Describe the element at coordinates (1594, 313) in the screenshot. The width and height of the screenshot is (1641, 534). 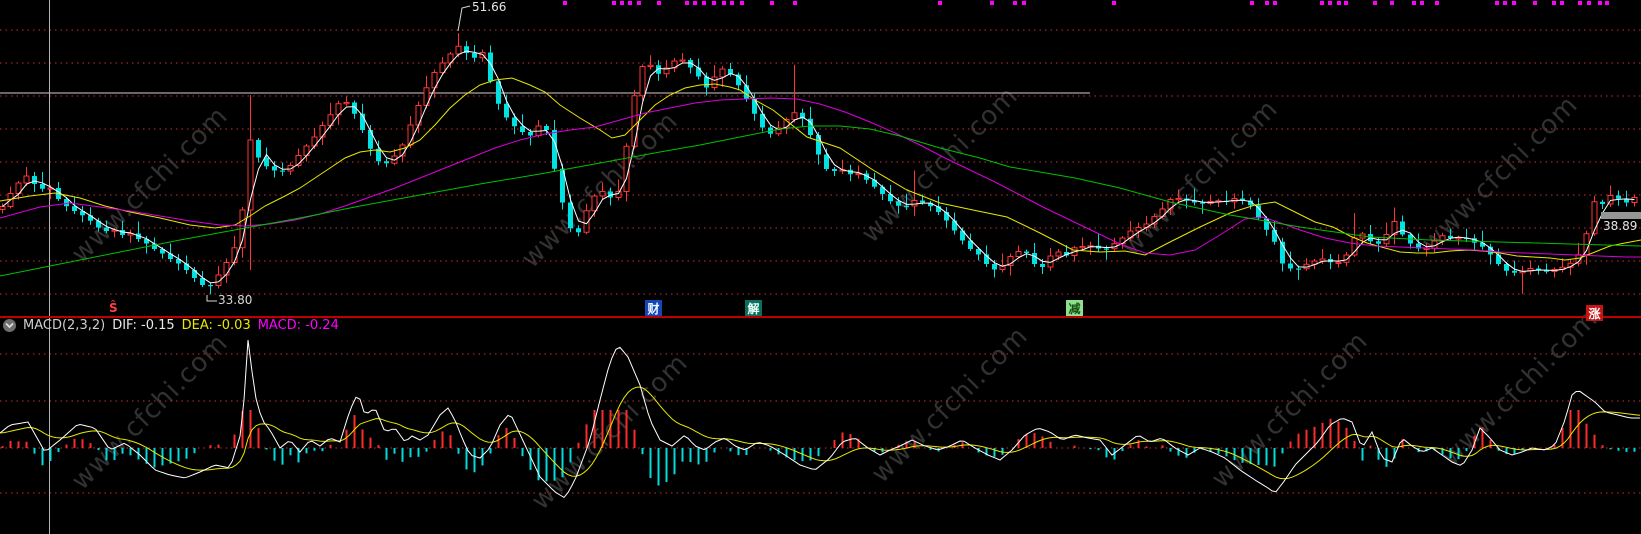
I see `event-badge: 涨` at that location.